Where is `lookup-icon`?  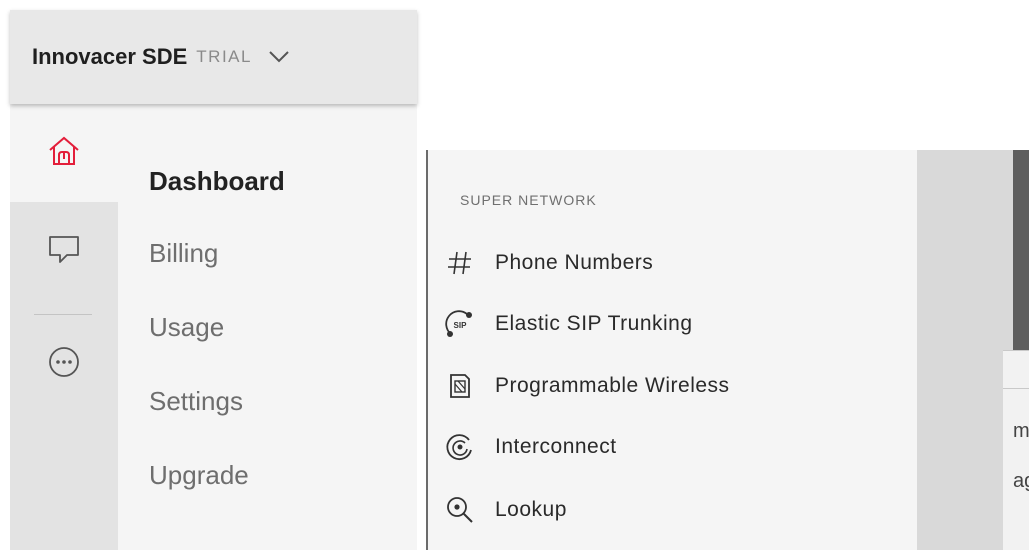 lookup-icon is located at coordinates (460, 510).